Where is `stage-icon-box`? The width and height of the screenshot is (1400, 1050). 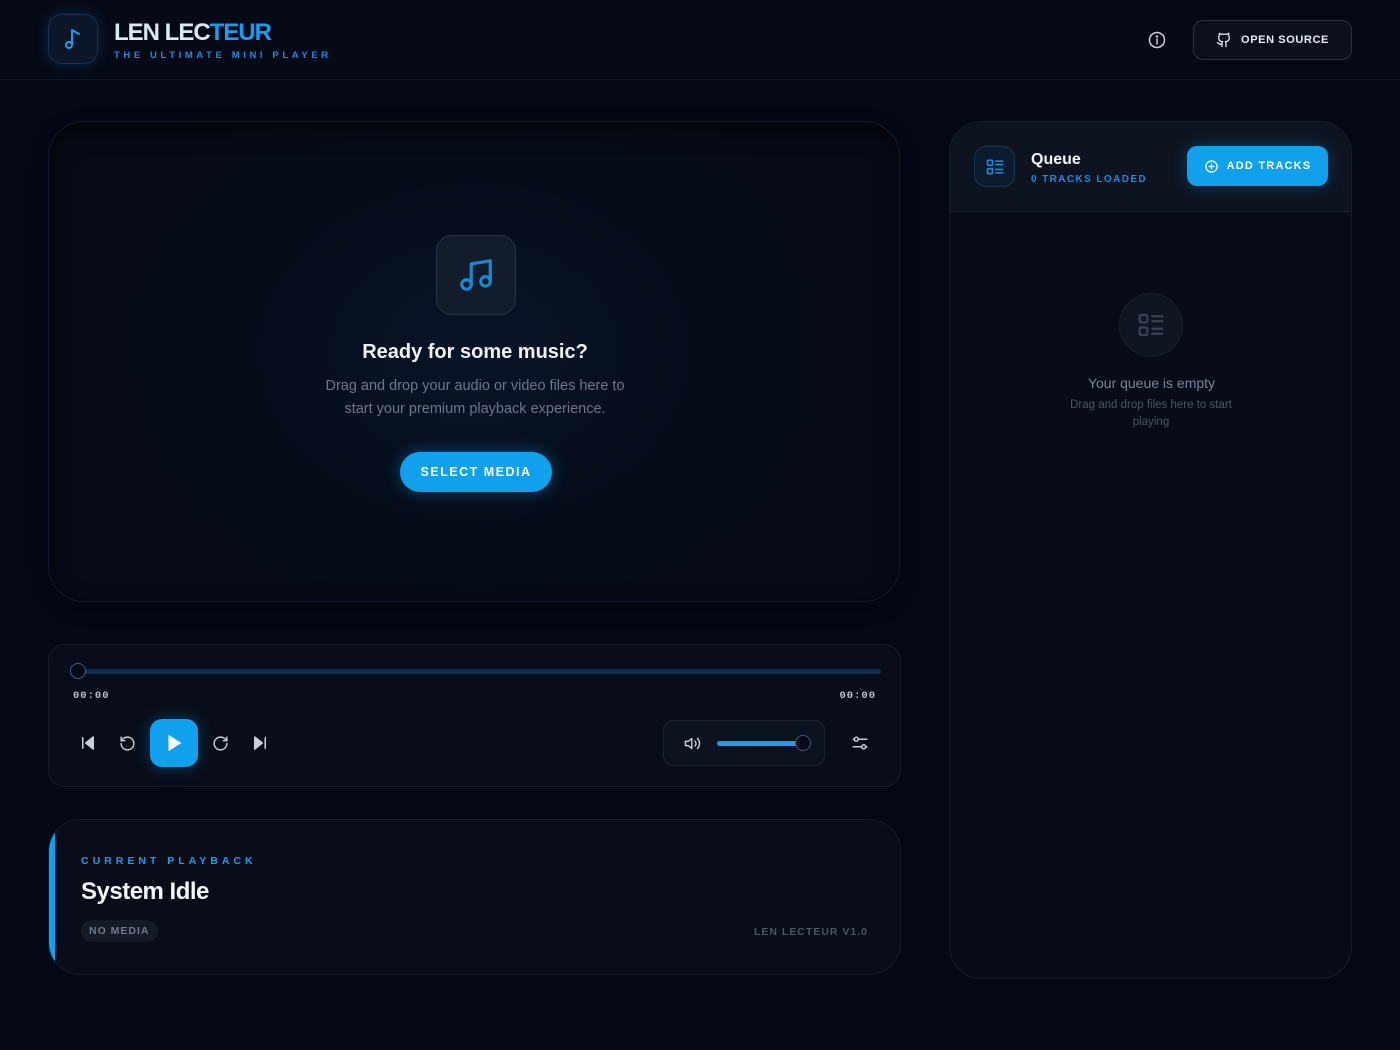 stage-icon-box is located at coordinates (476, 275).